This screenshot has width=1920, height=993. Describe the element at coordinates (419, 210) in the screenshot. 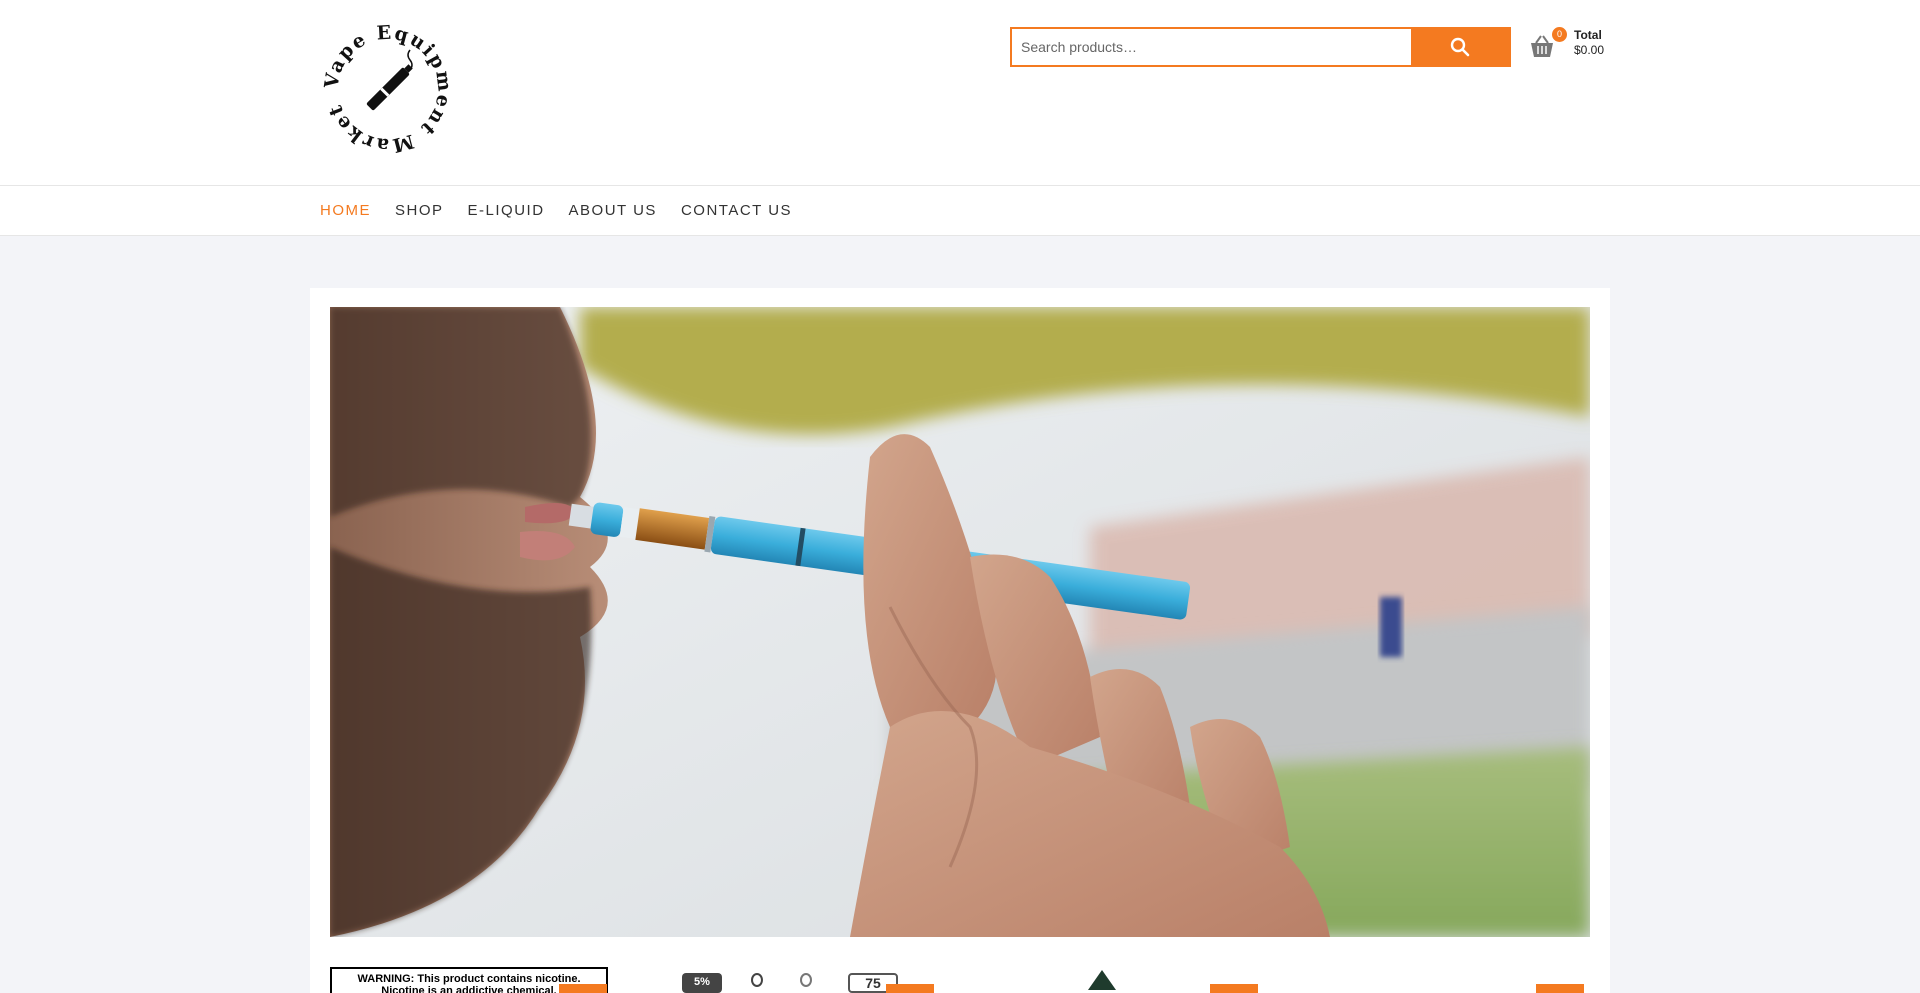

I see `nav-item-shop: SHOP` at that location.